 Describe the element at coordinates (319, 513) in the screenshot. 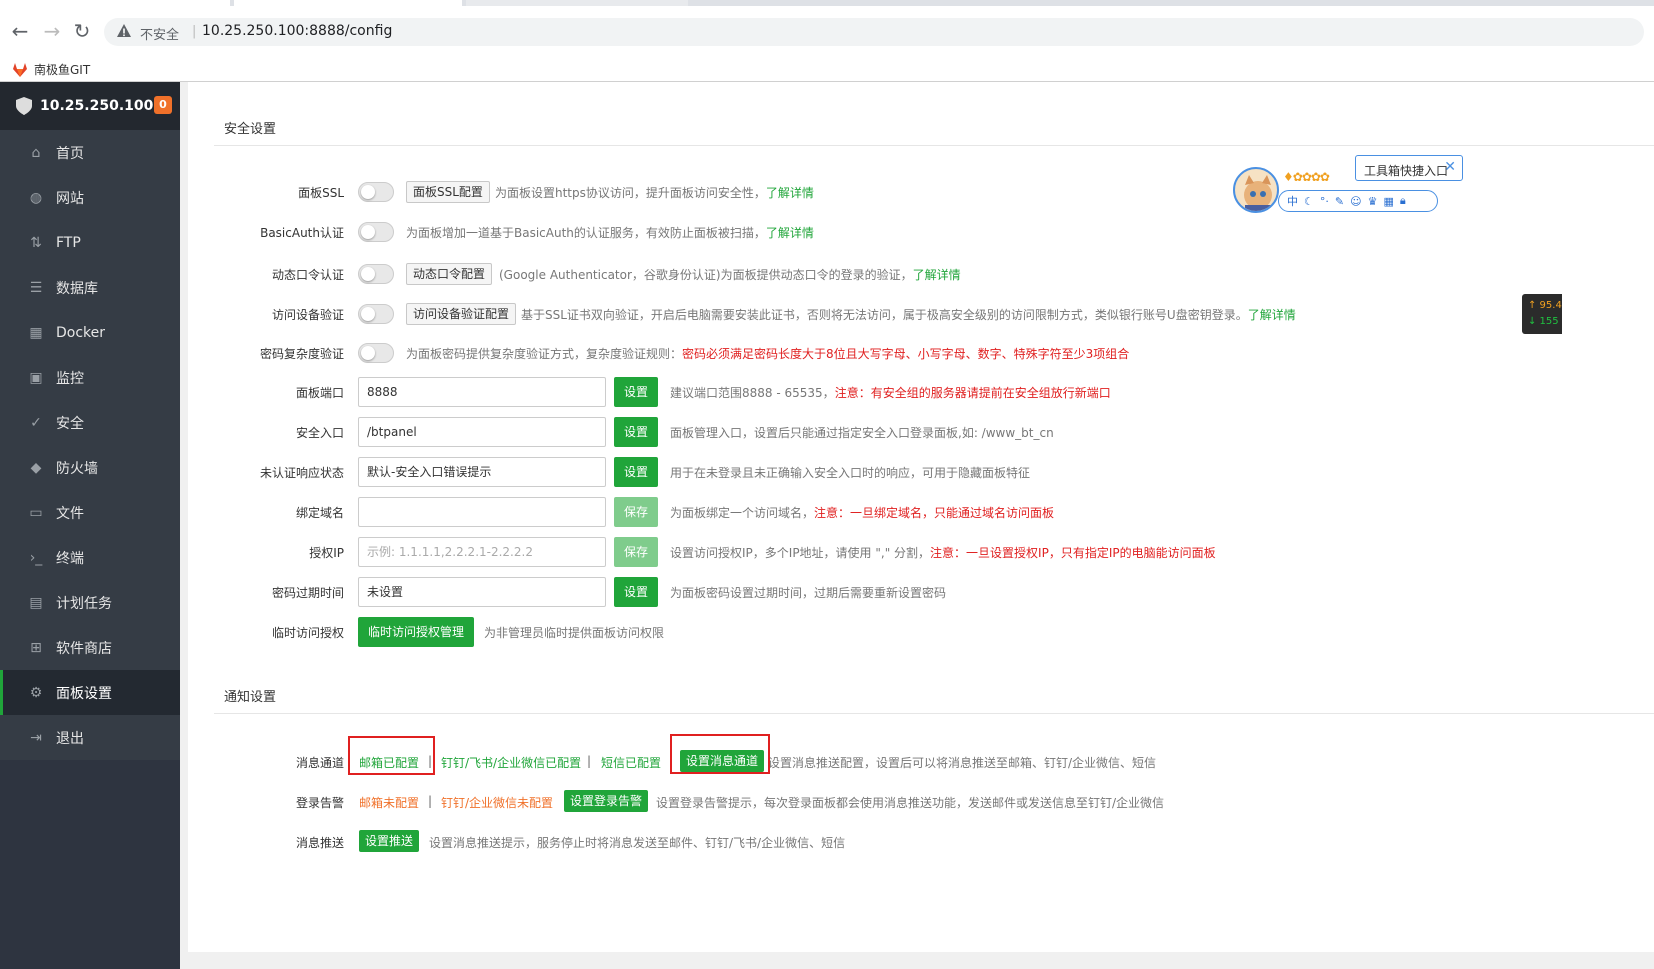

I see `field-label: 绑定域名` at that location.